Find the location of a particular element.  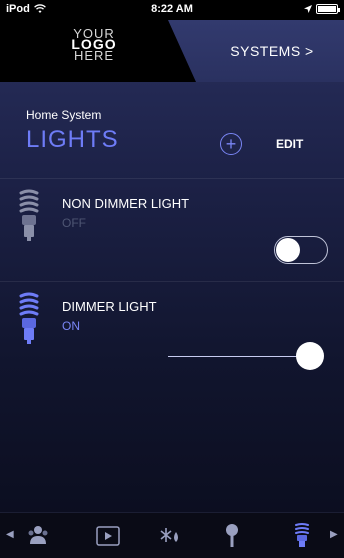

plus-icon: + is located at coordinates (231, 144).